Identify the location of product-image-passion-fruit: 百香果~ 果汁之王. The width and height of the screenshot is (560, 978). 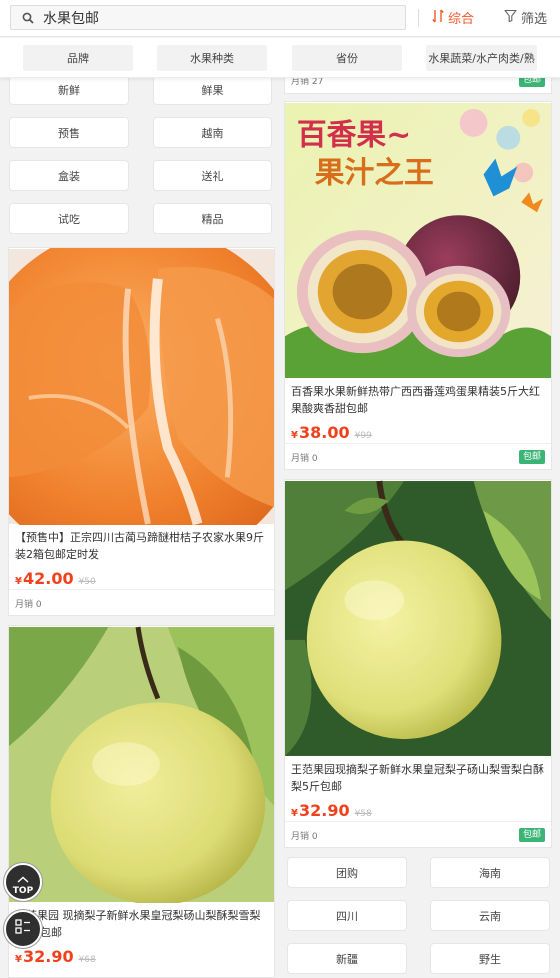
(418, 240).